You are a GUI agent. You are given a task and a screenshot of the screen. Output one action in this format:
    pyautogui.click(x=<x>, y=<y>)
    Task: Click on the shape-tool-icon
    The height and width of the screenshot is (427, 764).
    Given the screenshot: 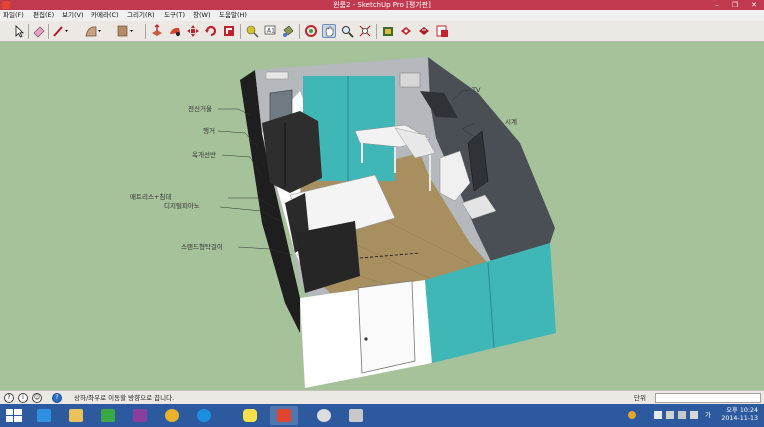 What is the action you would take?
    pyautogui.click(x=124, y=31)
    